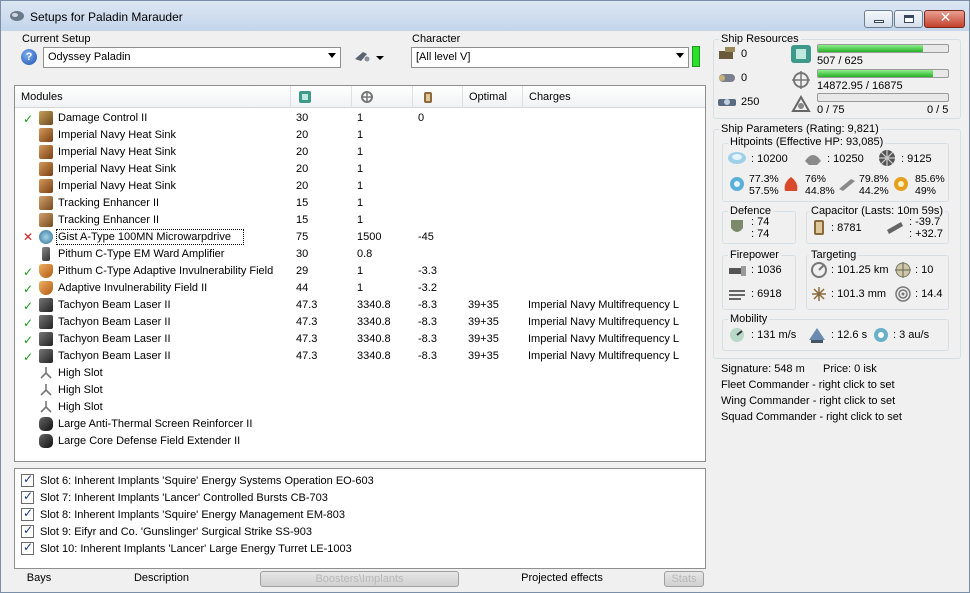 This screenshot has width=970, height=593. I want to click on app-icon, so click(17, 16).